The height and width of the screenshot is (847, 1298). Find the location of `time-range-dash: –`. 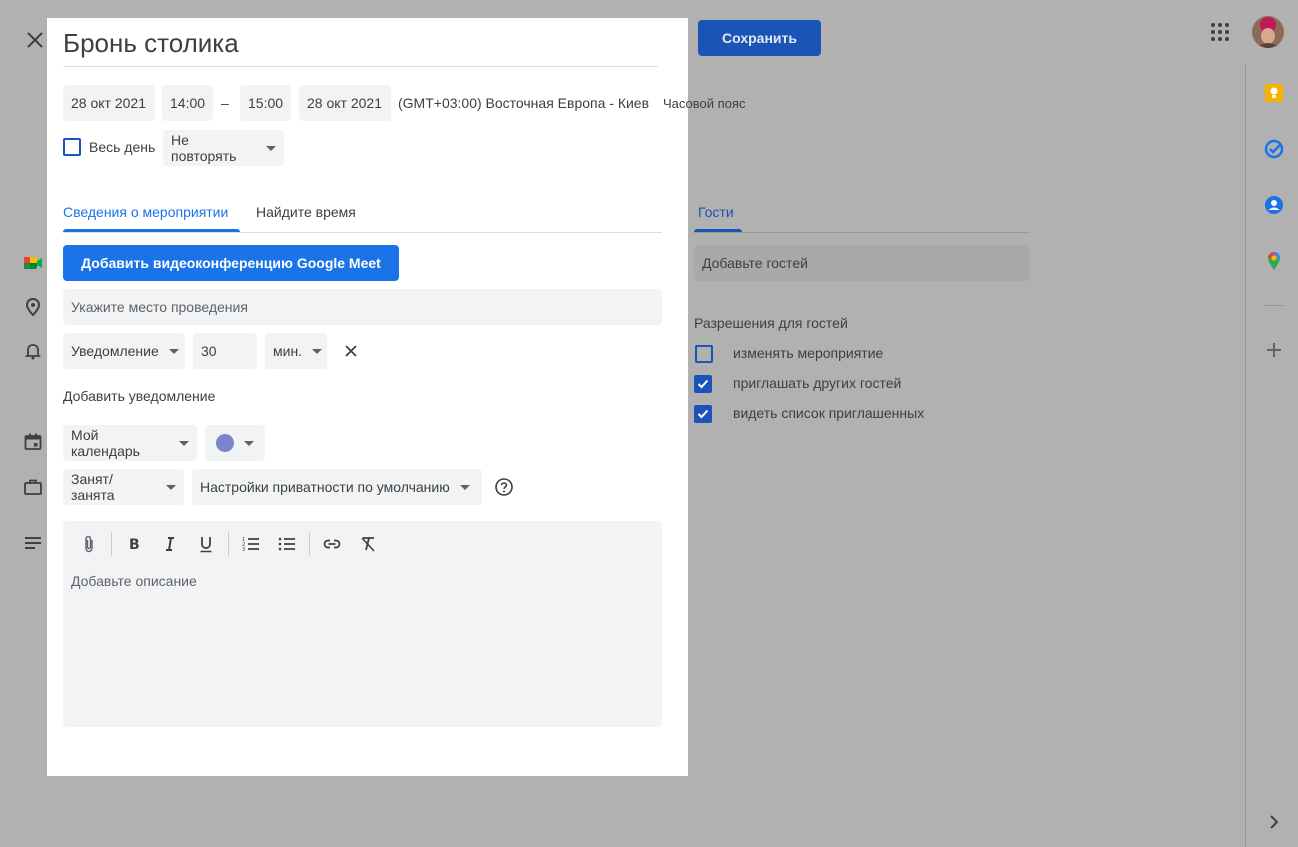

time-range-dash: – is located at coordinates (225, 103).